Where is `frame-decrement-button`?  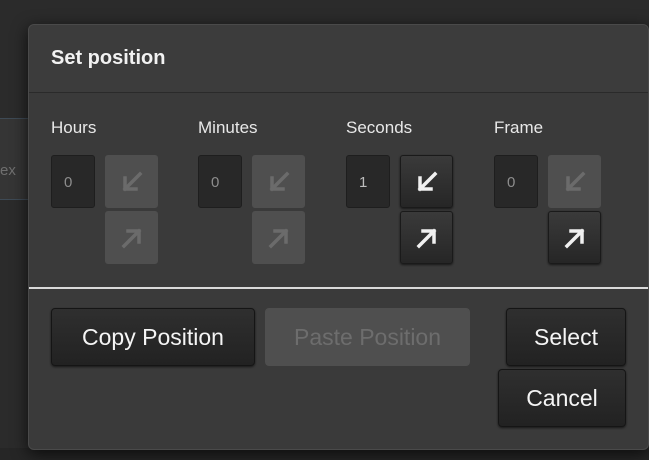 frame-decrement-button is located at coordinates (574, 181).